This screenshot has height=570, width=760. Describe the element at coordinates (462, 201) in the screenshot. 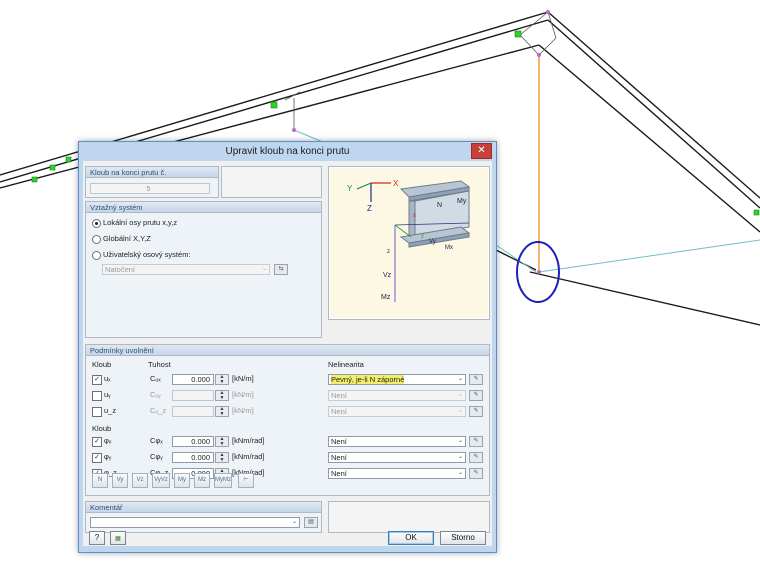

I see `label-my: My` at that location.